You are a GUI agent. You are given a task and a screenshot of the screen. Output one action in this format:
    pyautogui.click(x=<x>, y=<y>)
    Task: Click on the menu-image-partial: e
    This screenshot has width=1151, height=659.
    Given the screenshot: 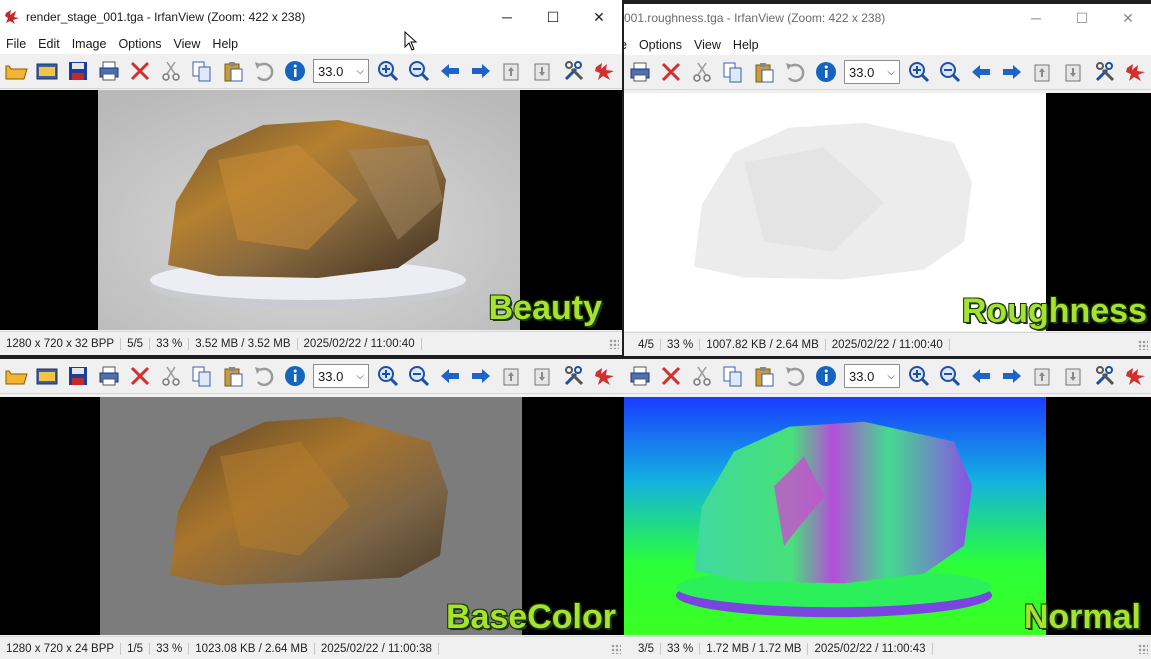 What is the action you would take?
    pyautogui.click(x=625, y=45)
    